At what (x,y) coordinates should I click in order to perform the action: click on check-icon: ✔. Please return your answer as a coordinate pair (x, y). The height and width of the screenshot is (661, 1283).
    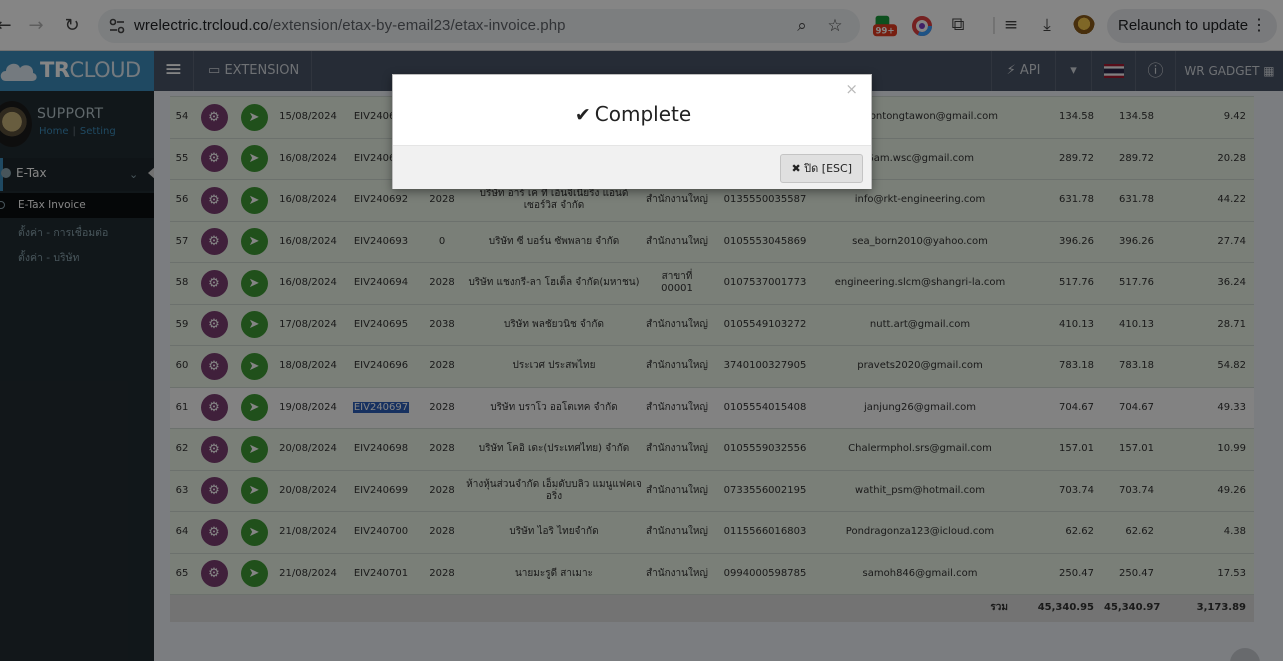
    Looking at the image, I should click on (582, 115).